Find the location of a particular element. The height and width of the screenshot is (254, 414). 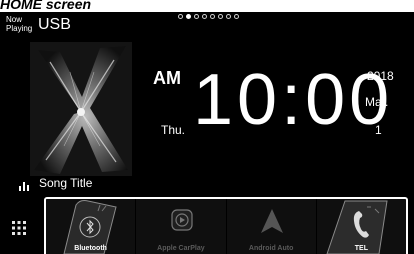

equalizer-icon is located at coordinates (24, 186).